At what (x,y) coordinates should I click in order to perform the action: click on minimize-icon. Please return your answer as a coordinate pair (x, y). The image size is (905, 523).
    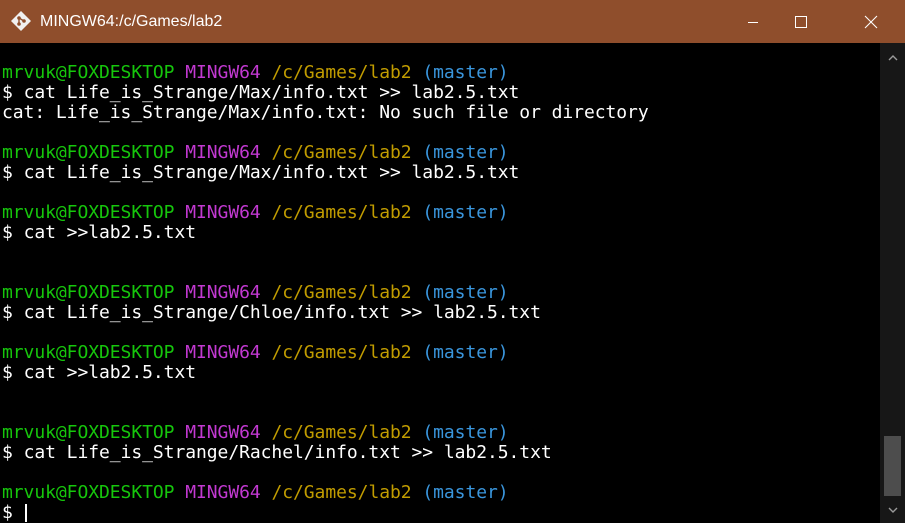
    Looking at the image, I should click on (753, 22).